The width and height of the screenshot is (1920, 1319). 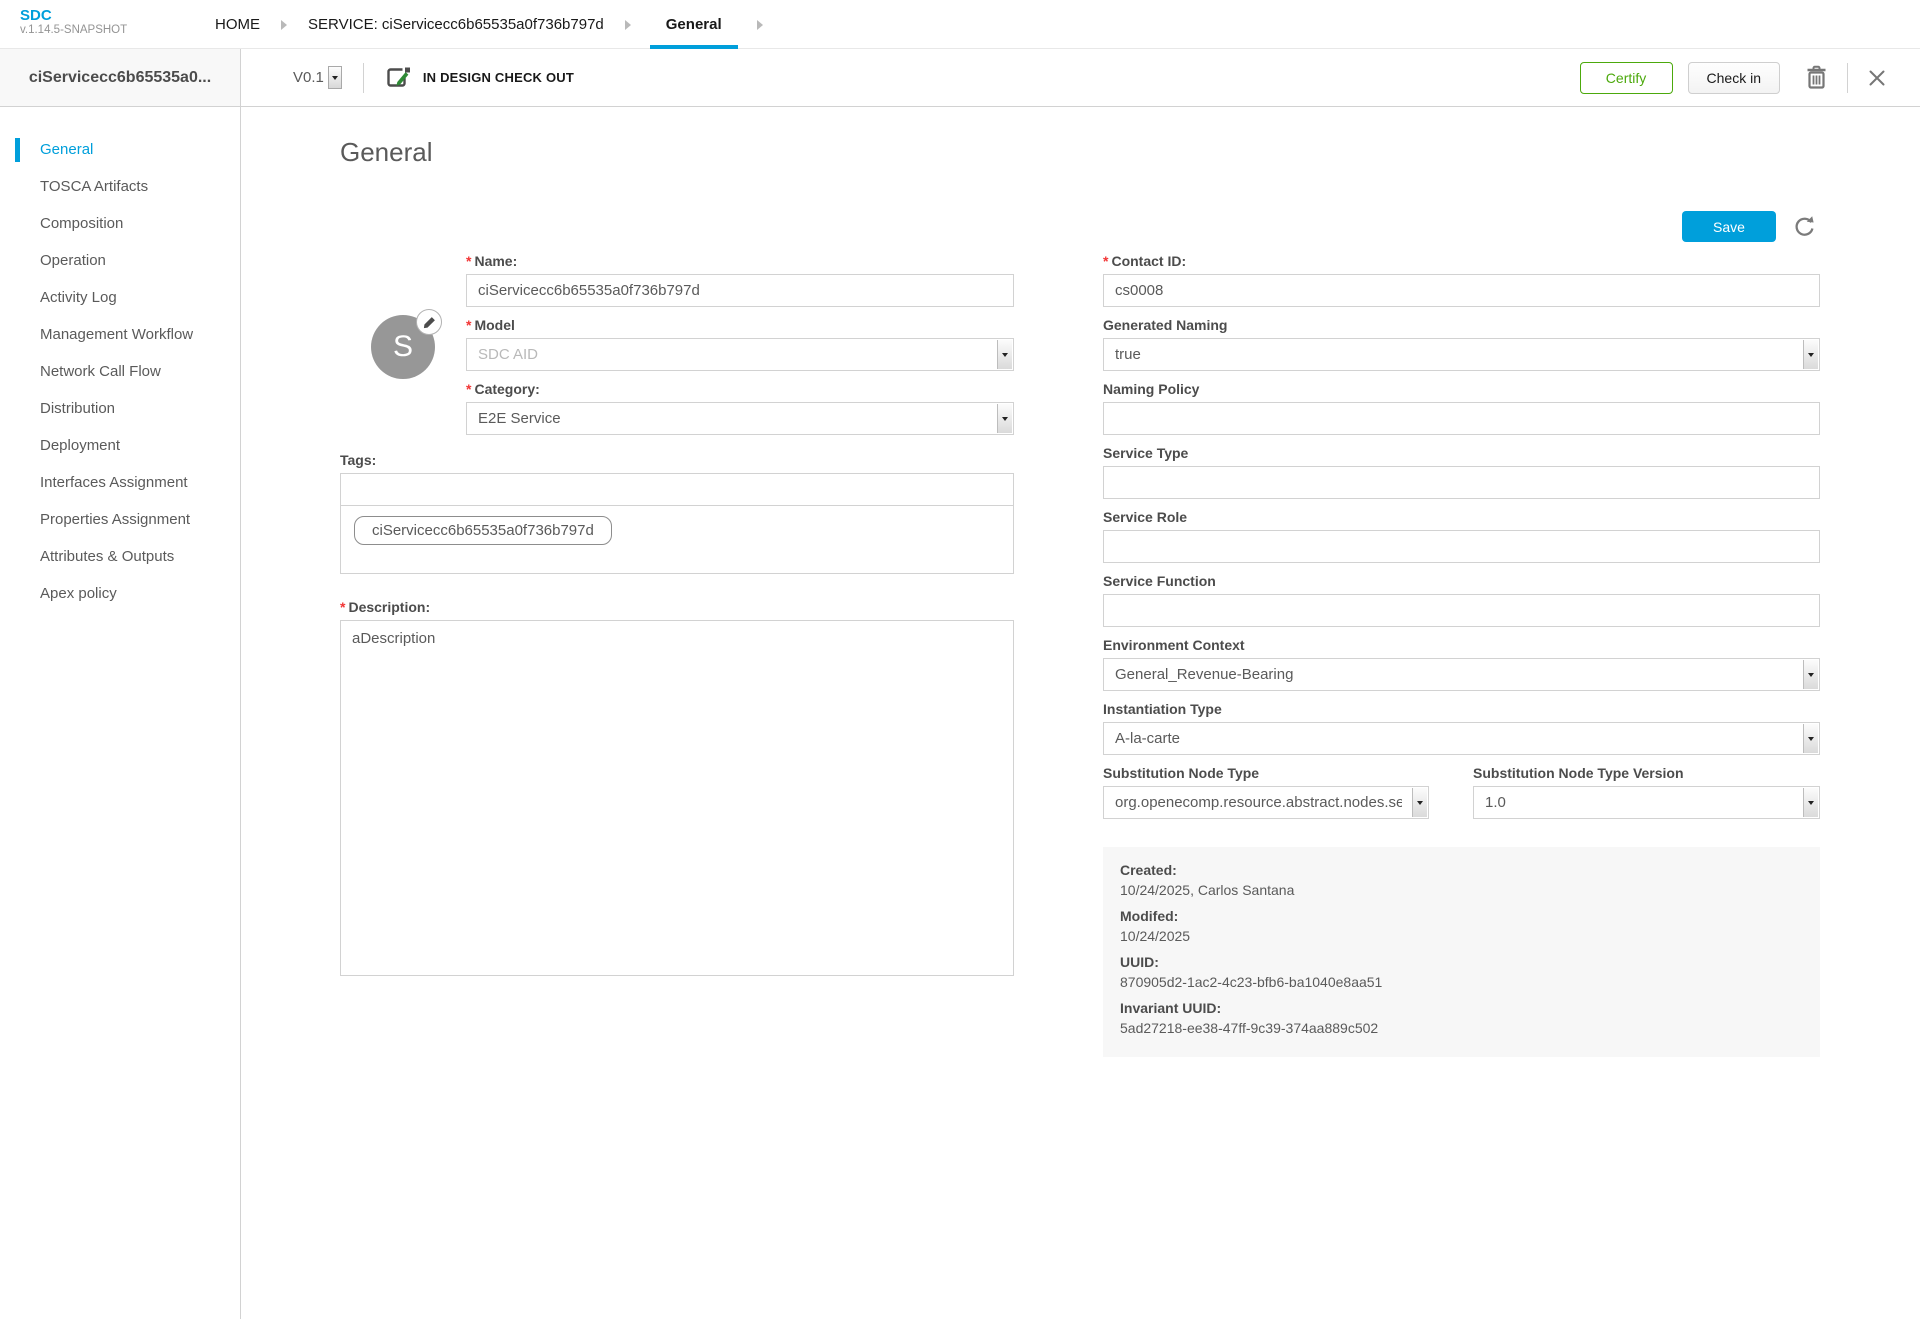 I want to click on contact-id-field: * Contact ID:, so click(x=1461, y=280).